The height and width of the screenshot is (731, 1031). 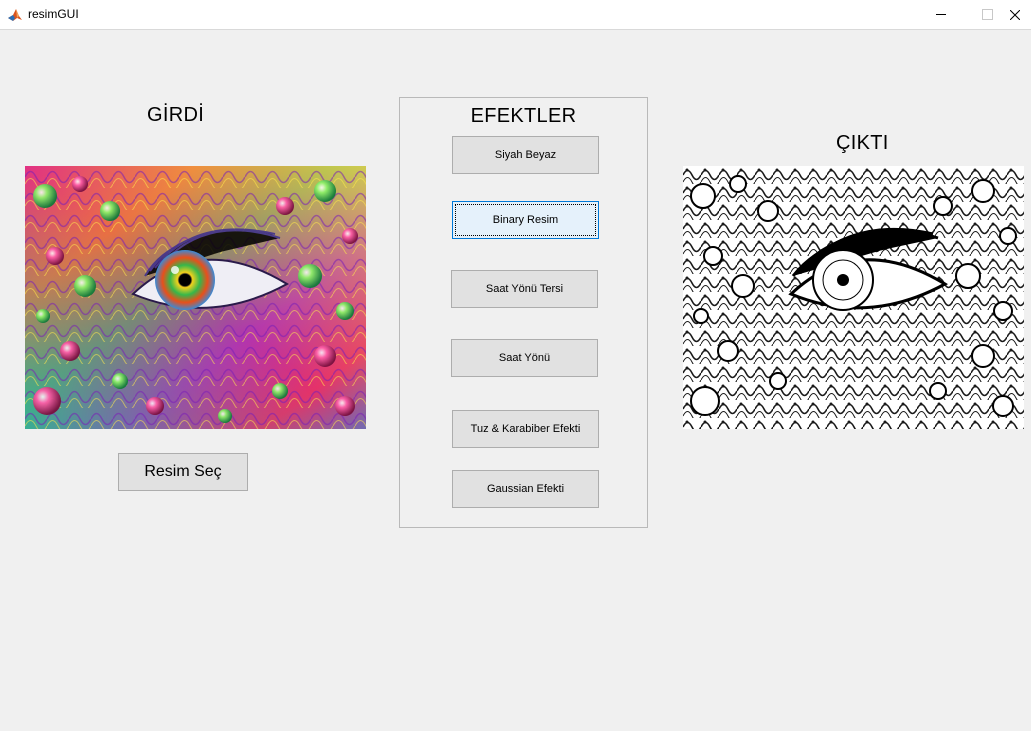 I want to click on salt-pepper-button: Tuz & Karabiber Efekti, so click(x=525, y=429).